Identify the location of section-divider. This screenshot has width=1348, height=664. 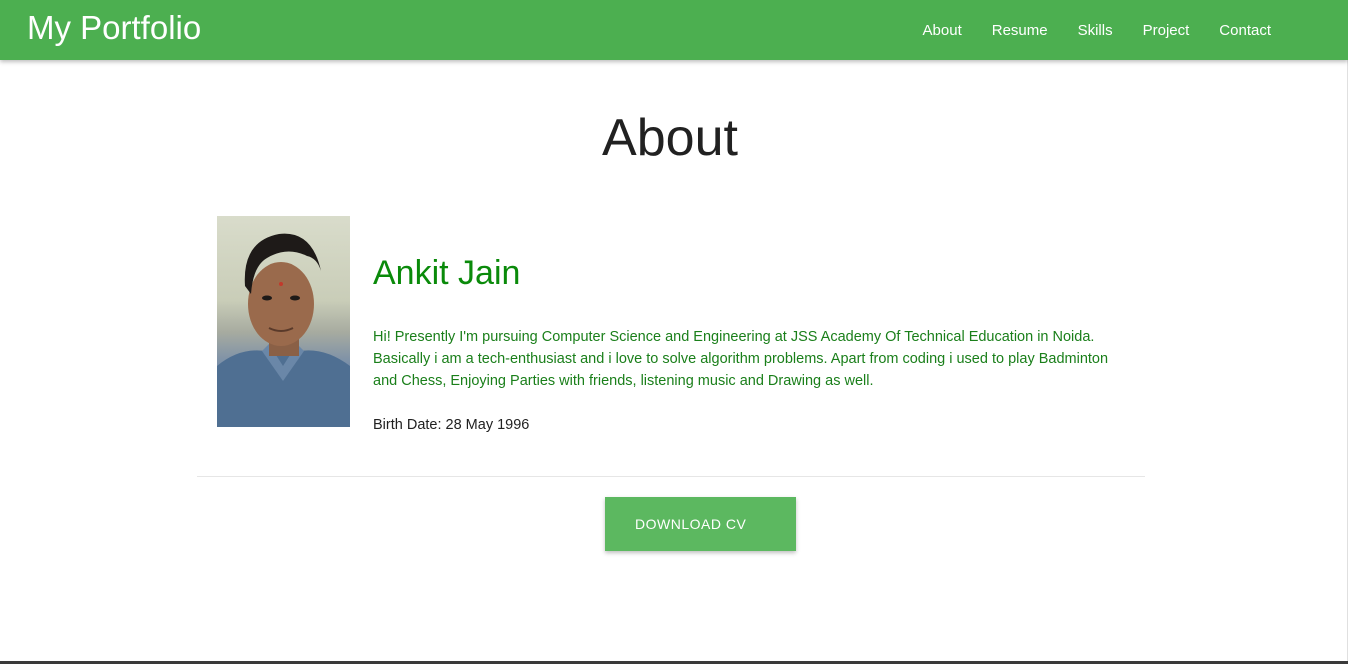
(671, 476).